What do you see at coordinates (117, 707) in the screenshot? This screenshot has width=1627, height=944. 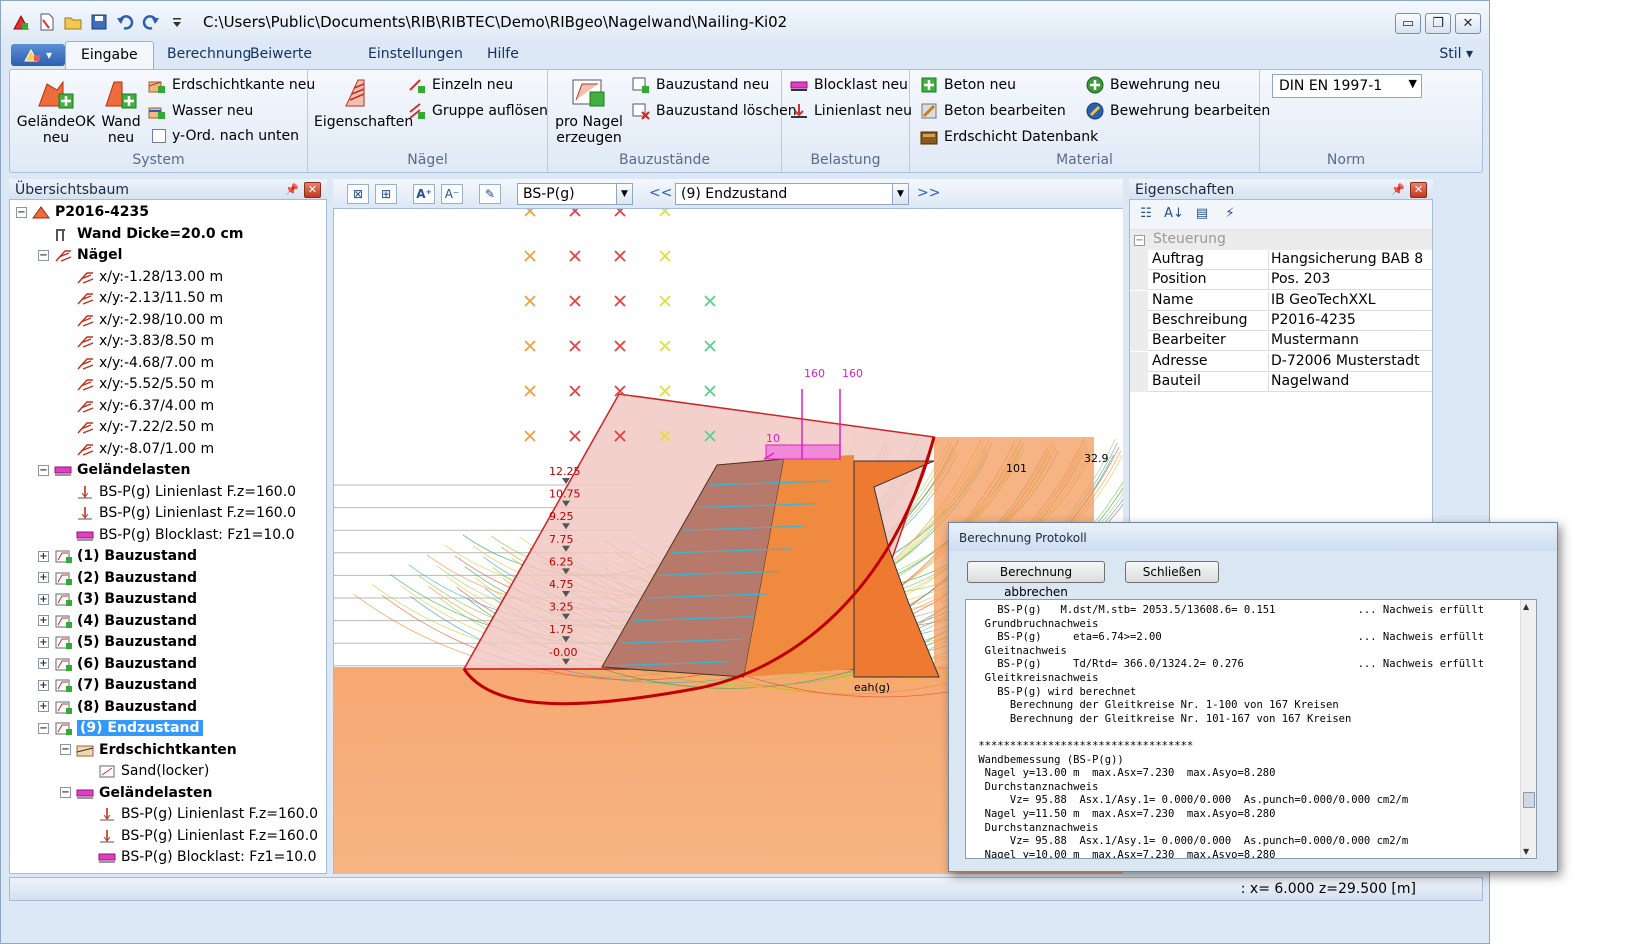 I see `tree-node: + (8) Bauzustand` at bounding box center [117, 707].